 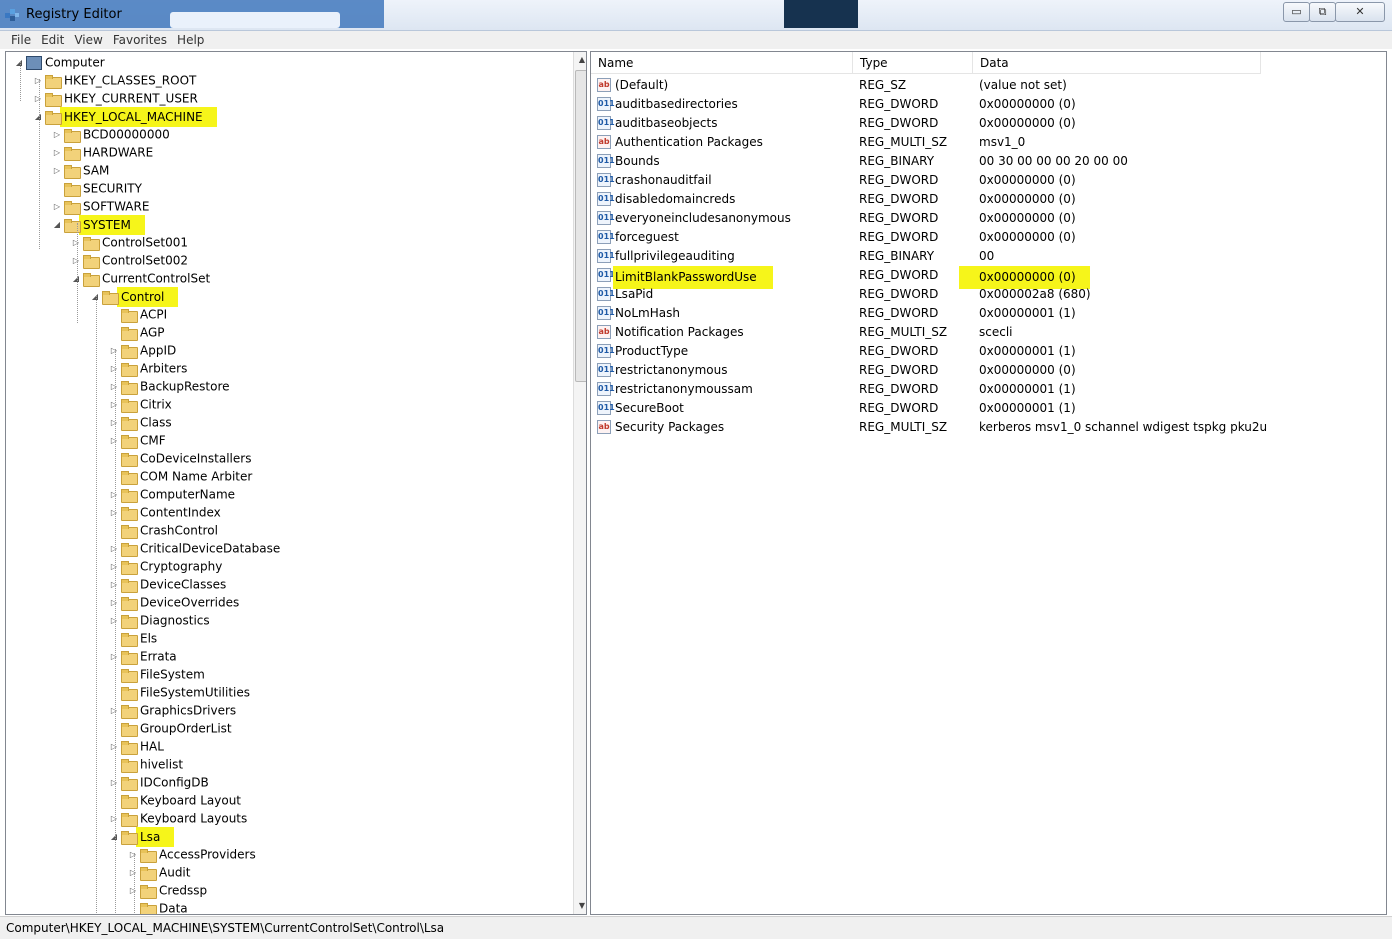 What do you see at coordinates (159, 872) in the screenshot?
I see `tree-node-audit: ▷ Audit` at bounding box center [159, 872].